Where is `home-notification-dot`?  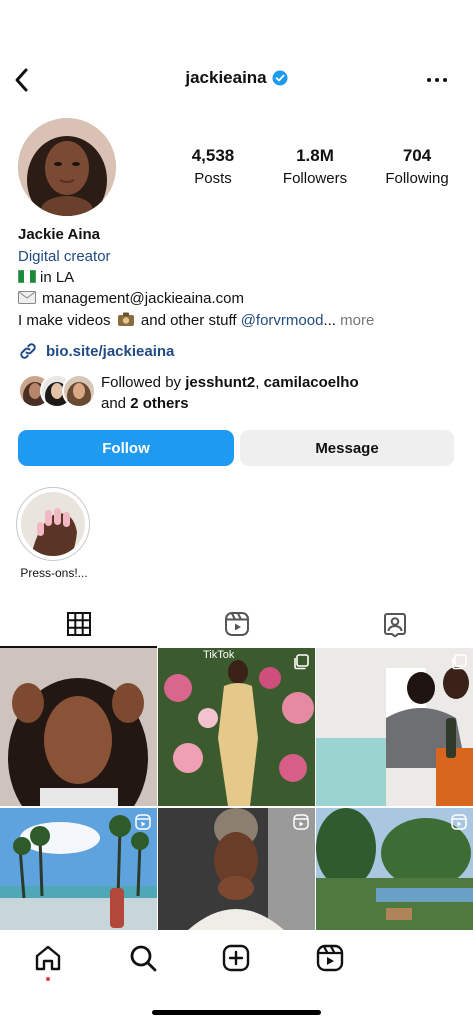 home-notification-dot is located at coordinates (48, 979).